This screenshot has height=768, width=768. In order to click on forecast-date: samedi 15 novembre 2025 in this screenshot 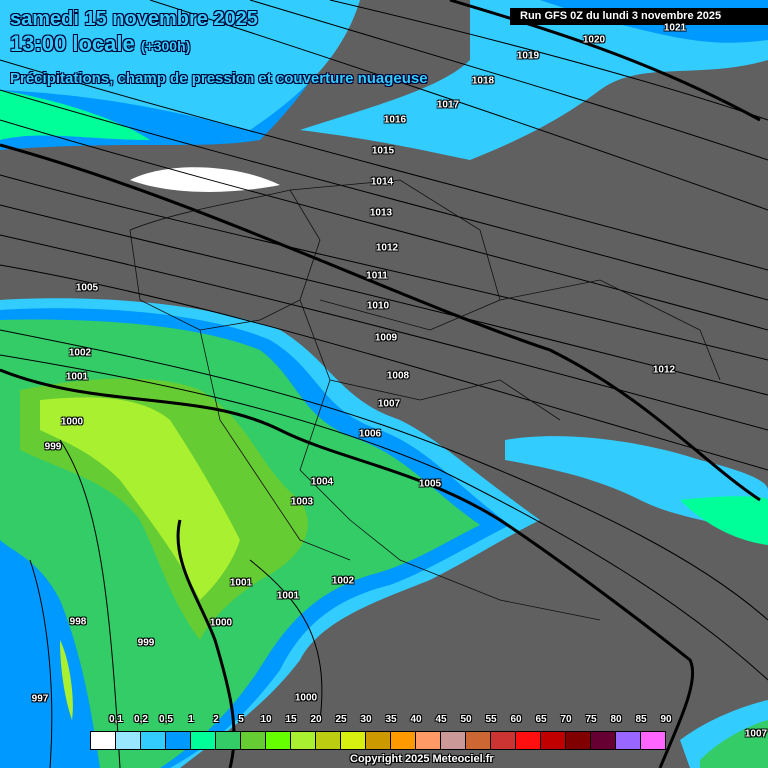, I will do `click(134, 19)`.